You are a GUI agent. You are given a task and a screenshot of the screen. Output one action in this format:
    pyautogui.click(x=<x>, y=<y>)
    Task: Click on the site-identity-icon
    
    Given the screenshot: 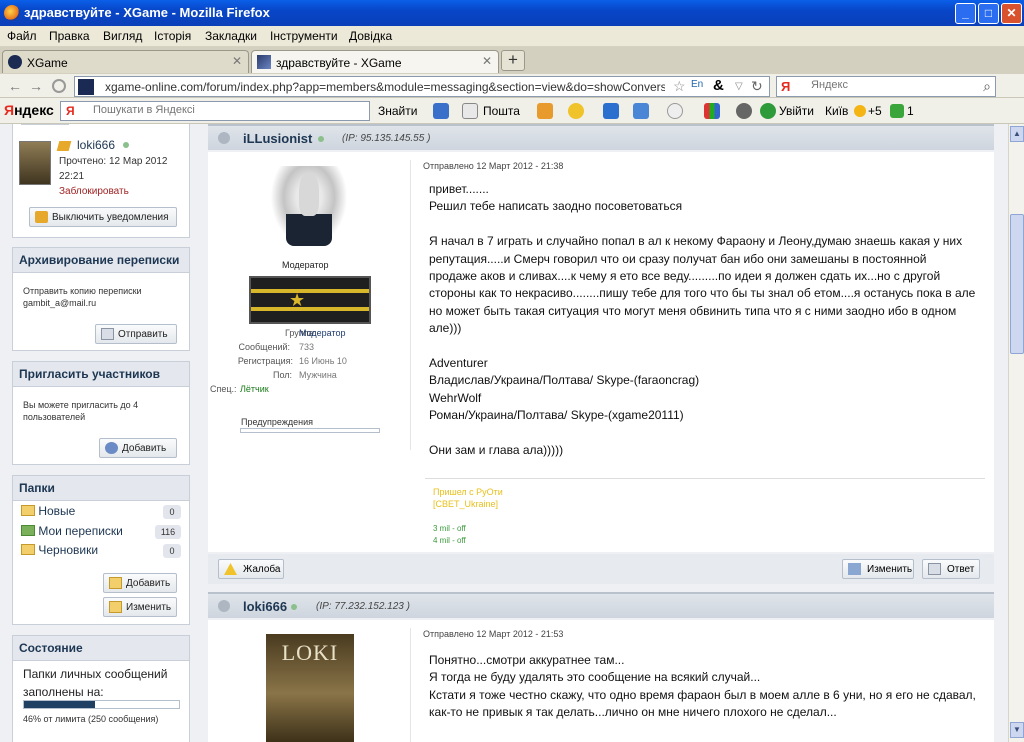 What is the action you would take?
    pyautogui.click(x=86, y=87)
    